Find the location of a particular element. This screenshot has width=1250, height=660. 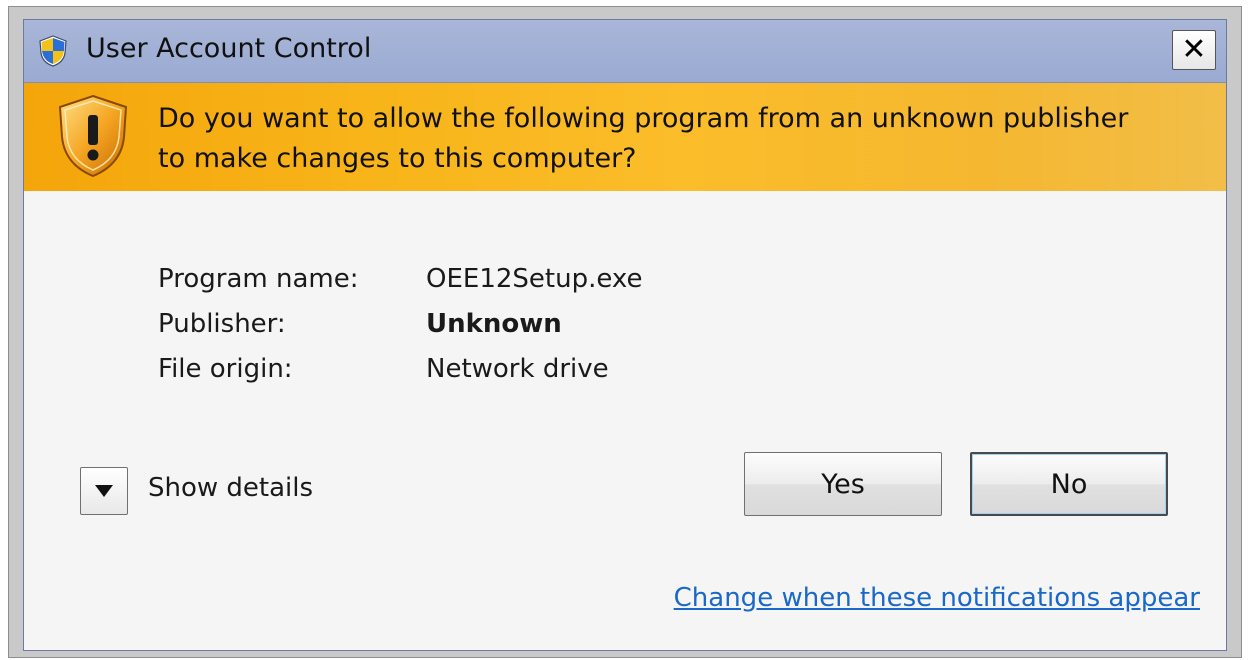

warning-shield-icon is located at coordinates (93, 136).